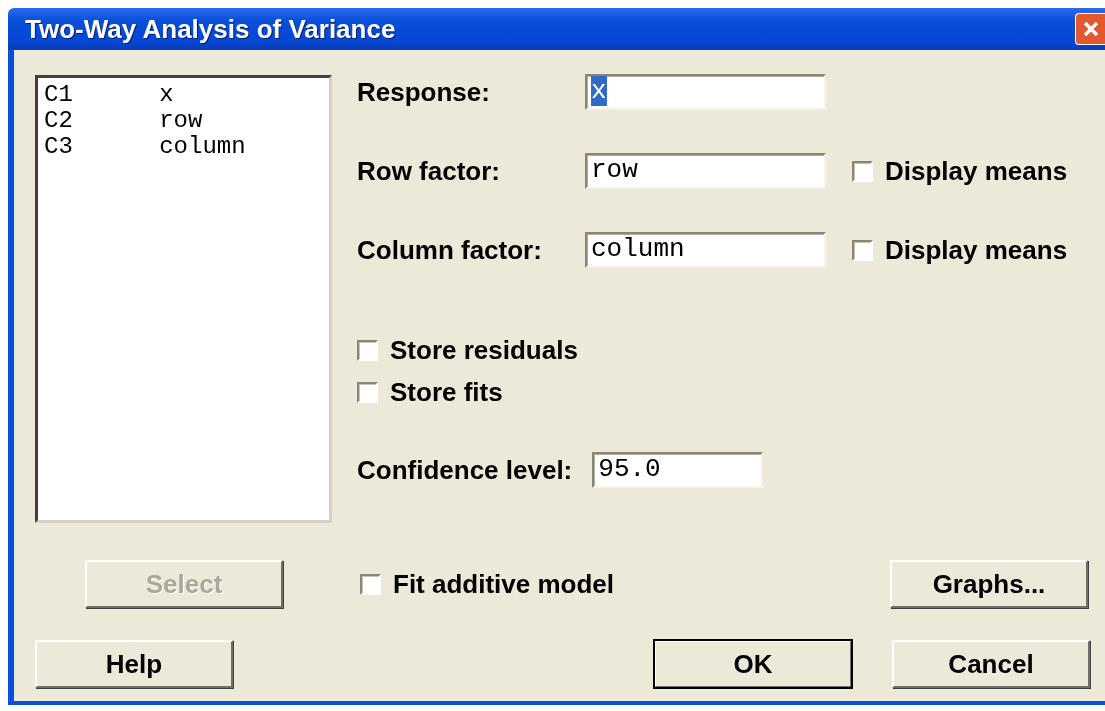  Describe the element at coordinates (424, 92) in the screenshot. I see `field-label: Response:` at that location.